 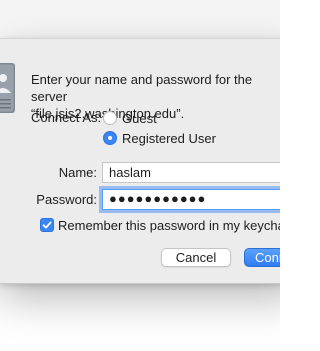 What do you see at coordinates (8, 89) in the screenshot?
I see `server-icon` at bounding box center [8, 89].